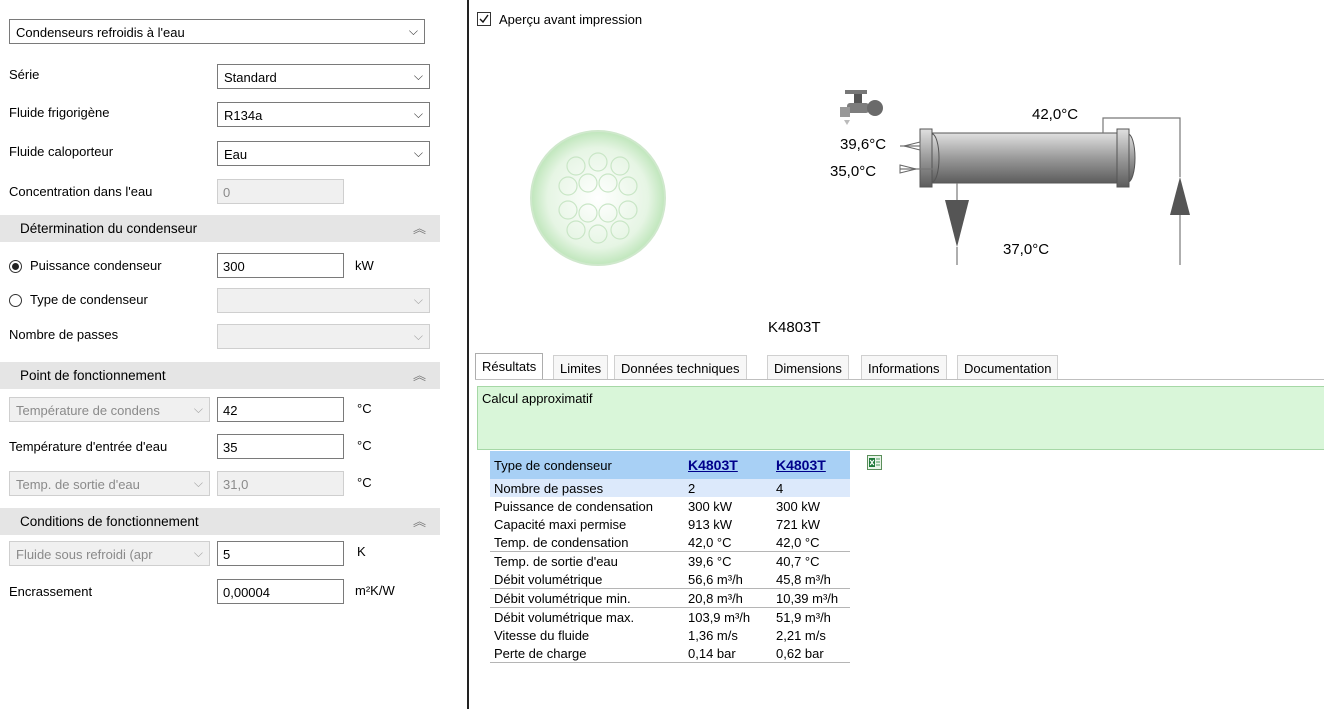 This screenshot has height=709, width=1324. What do you see at coordinates (250, 77) in the screenshot?
I see `serie-value: Standard` at bounding box center [250, 77].